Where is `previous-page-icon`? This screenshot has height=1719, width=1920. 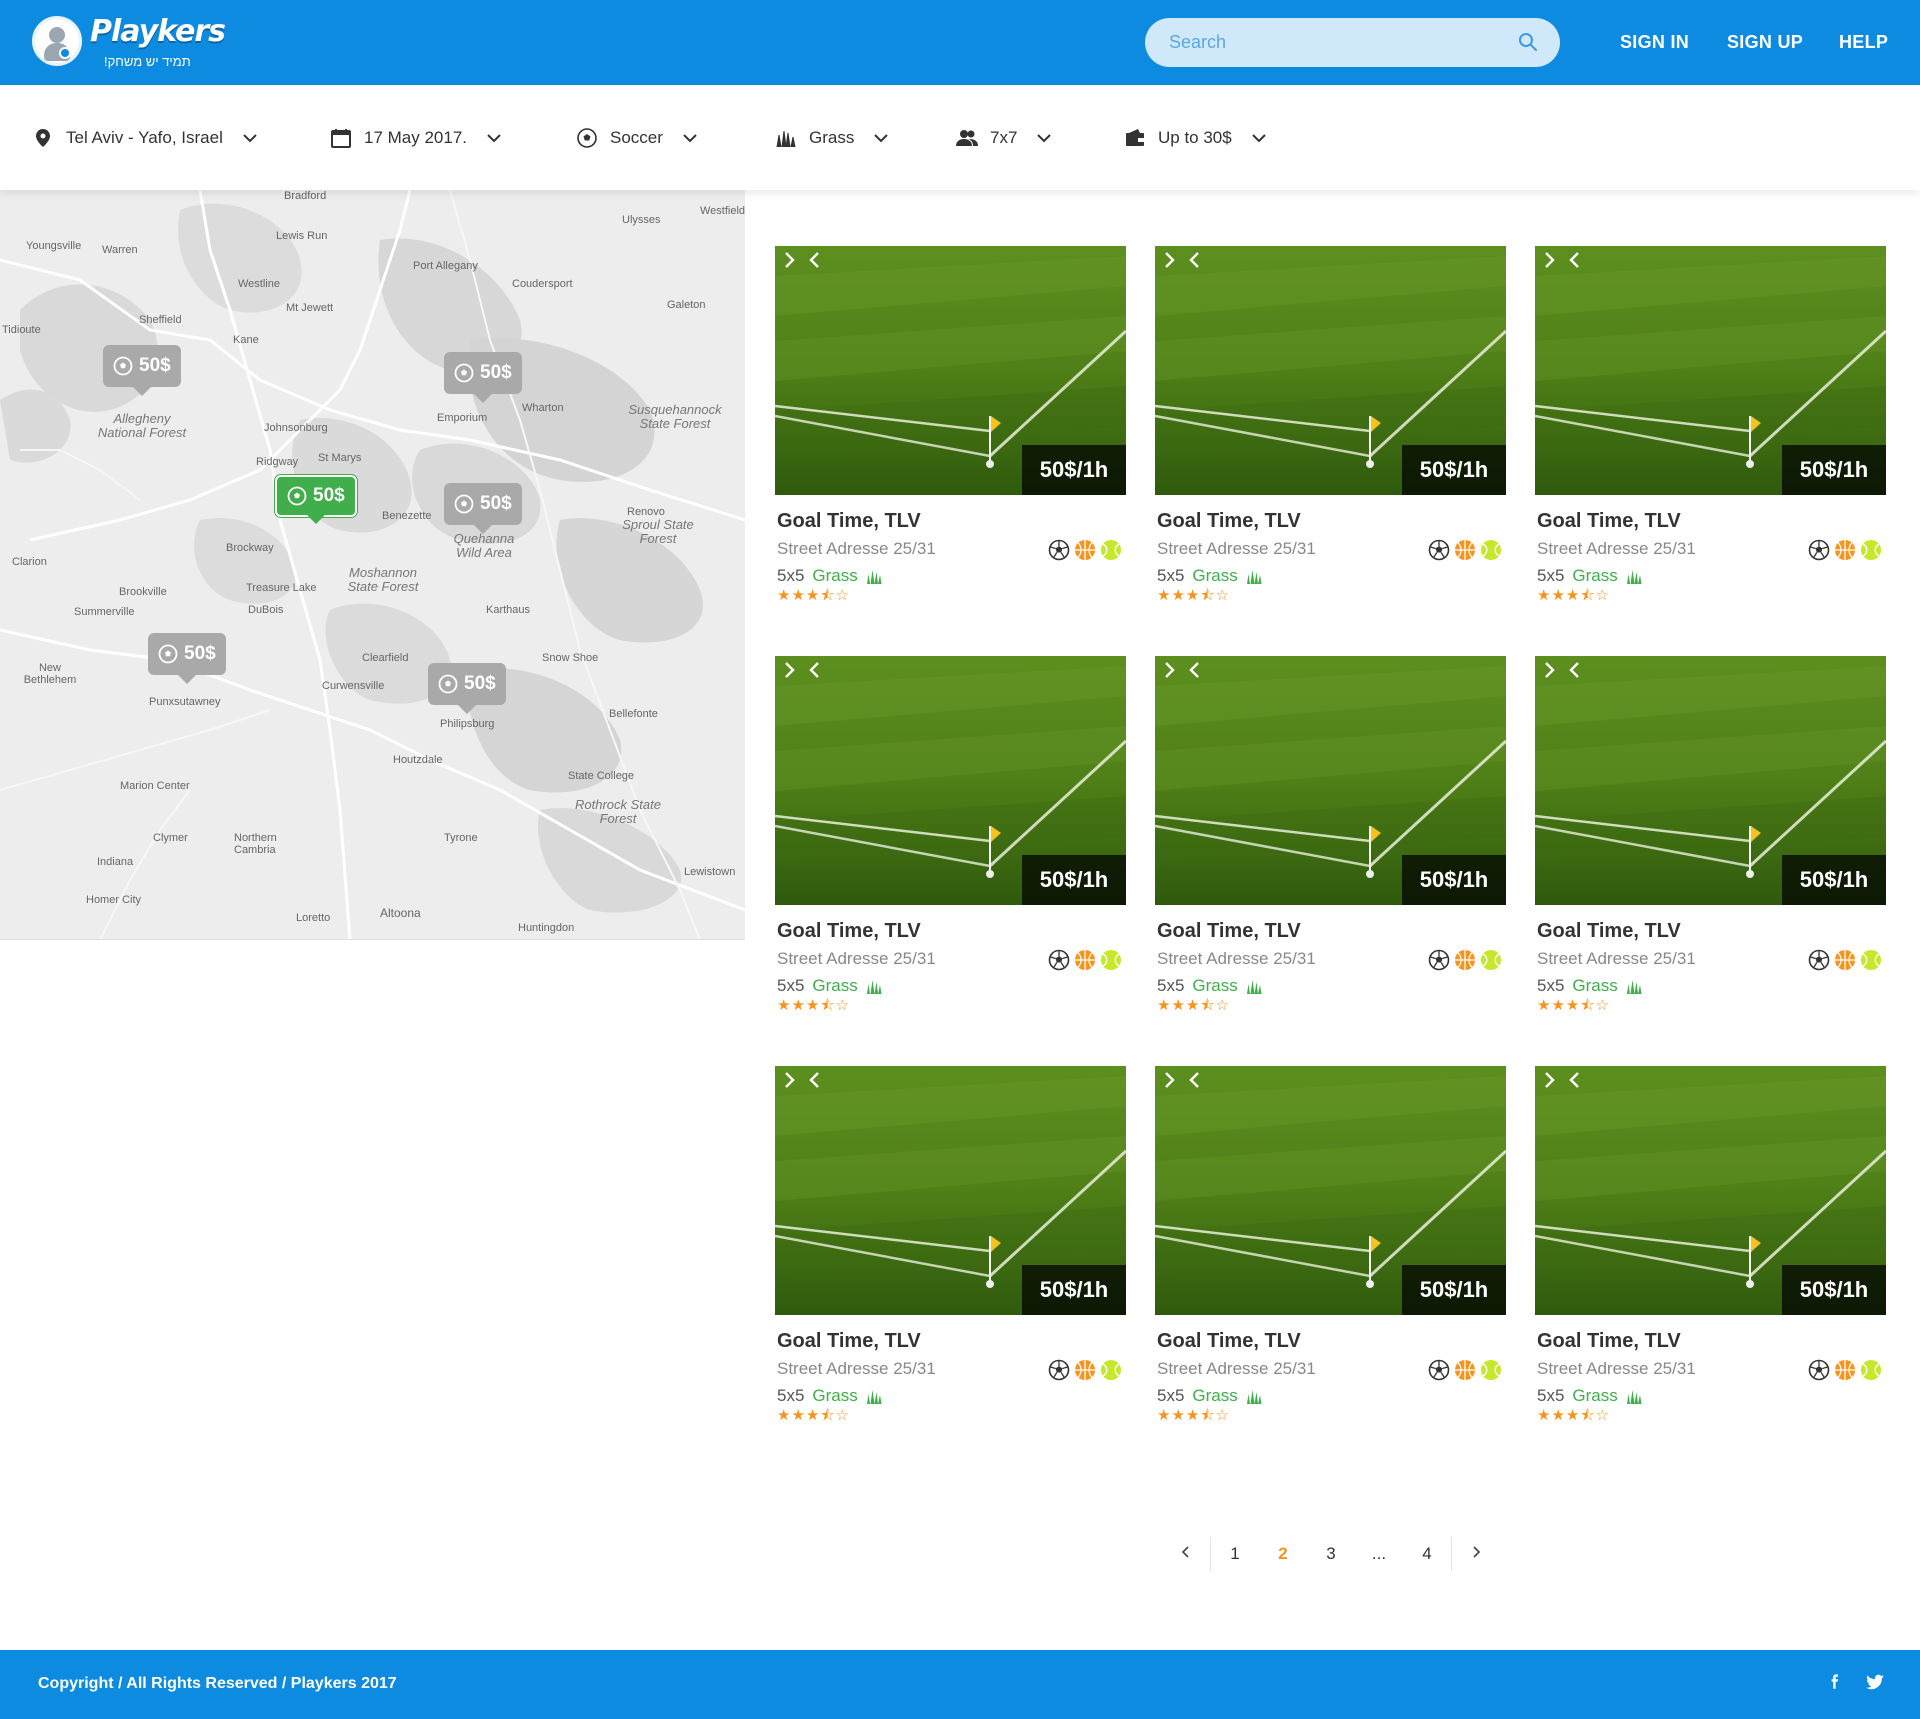
previous-page-icon is located at coordinates (1186, 1554).